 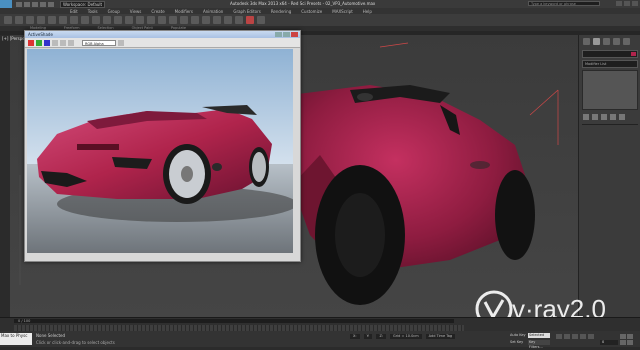 What do you see at coordinates (83, 4) in the screenshot?
I see `workspace-dropdown: Workspace: Default` at bounding box center [83, 4].